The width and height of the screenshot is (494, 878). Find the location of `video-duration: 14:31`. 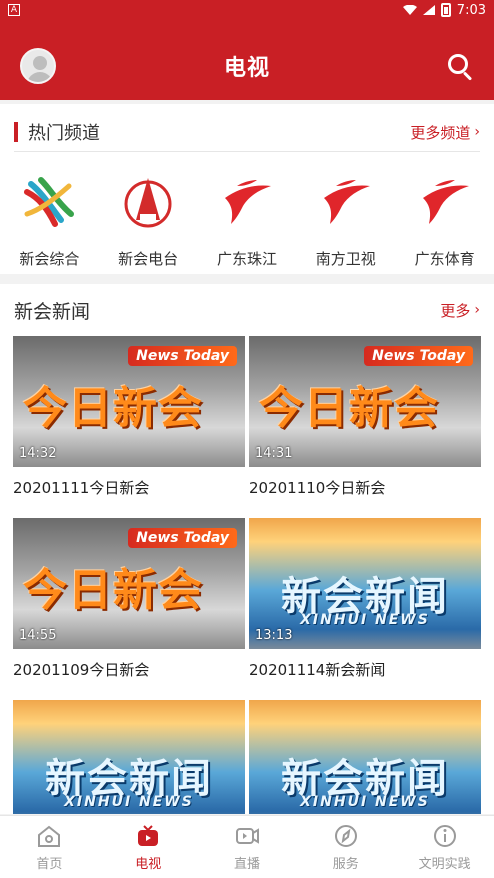

video-duration: 14:31 is located at coordinates (274, 453).